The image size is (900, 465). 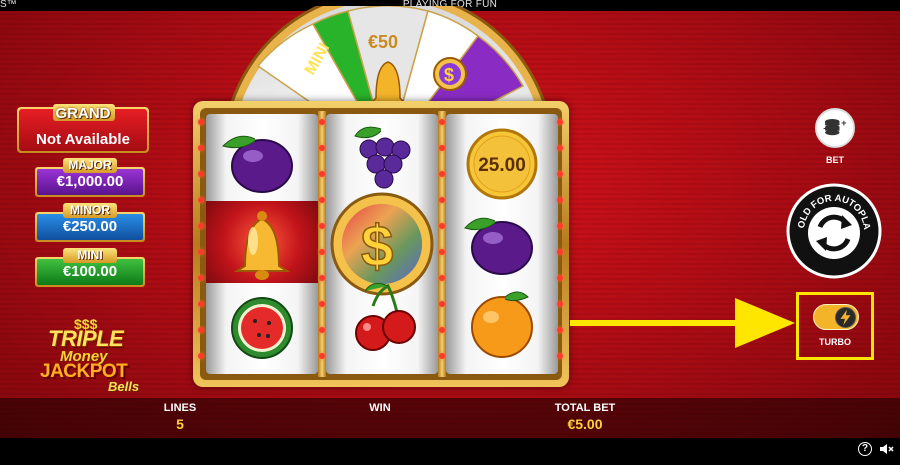 I want to click on turbo-label: TURBO, so click(x=835, y=342).